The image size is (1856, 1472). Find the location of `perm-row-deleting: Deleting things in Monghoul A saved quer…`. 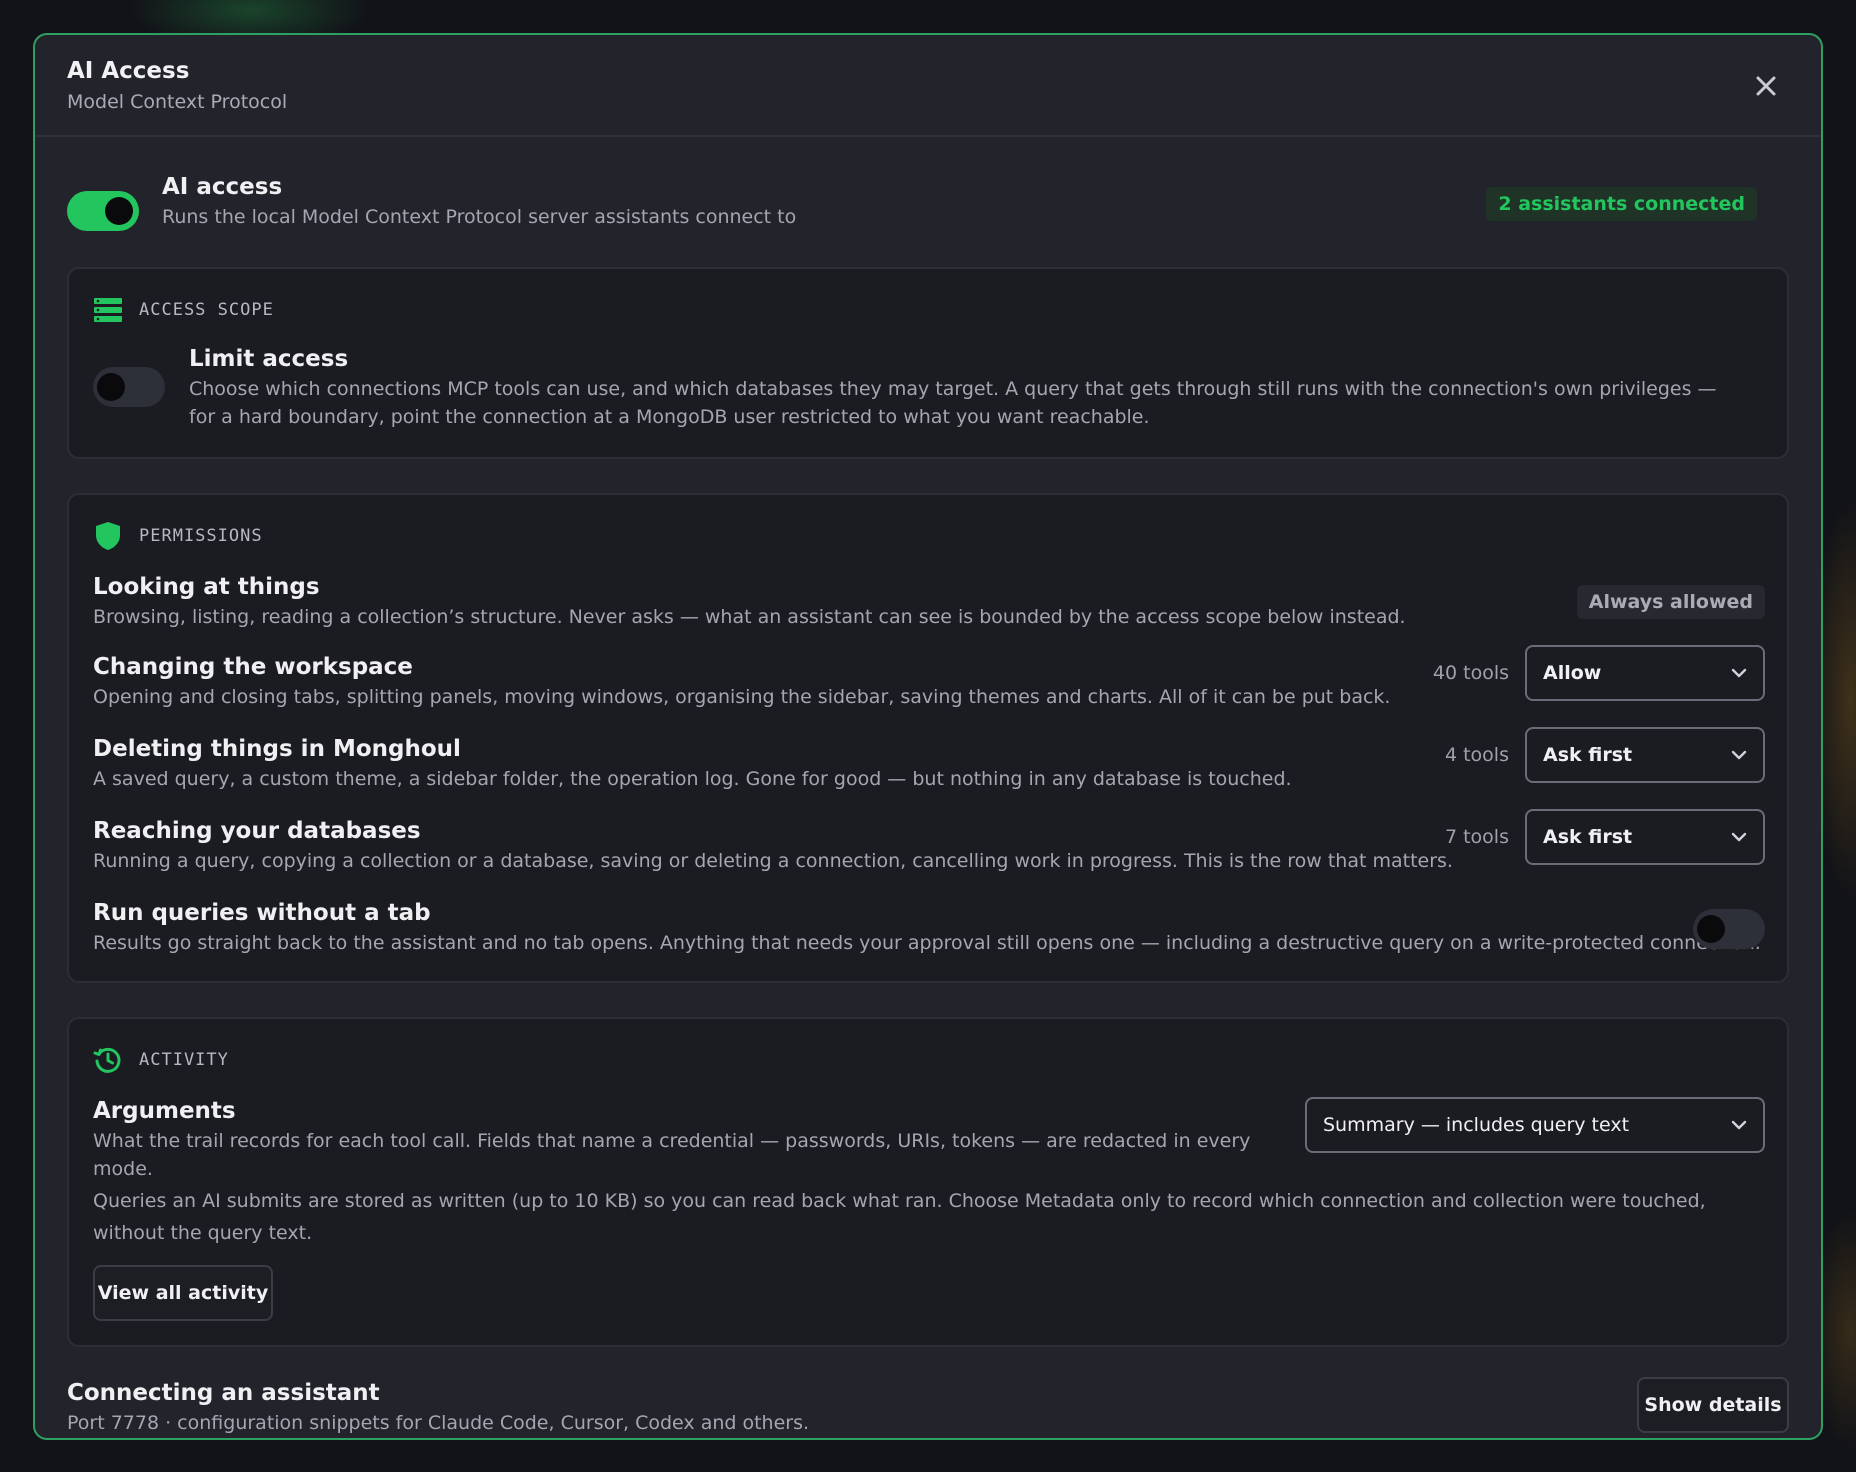

perm-row-deleting: Deleting things in Monghoul A saved quer… is located at coordinates (940, 760).